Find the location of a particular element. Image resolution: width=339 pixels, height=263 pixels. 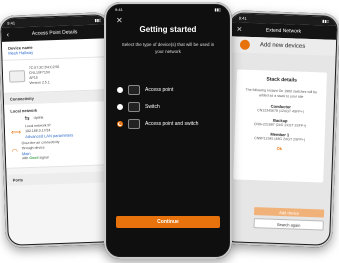

page-title: Extend Network is located at coordinates (283, 31).